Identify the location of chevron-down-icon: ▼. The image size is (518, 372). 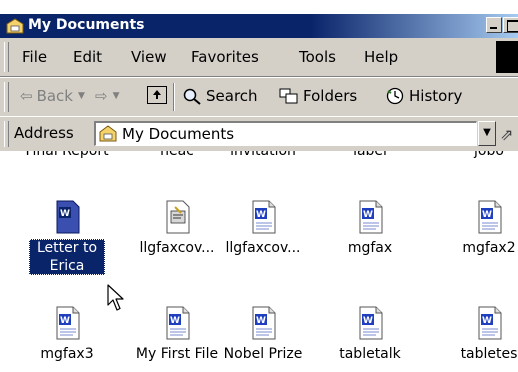
(487, 132).